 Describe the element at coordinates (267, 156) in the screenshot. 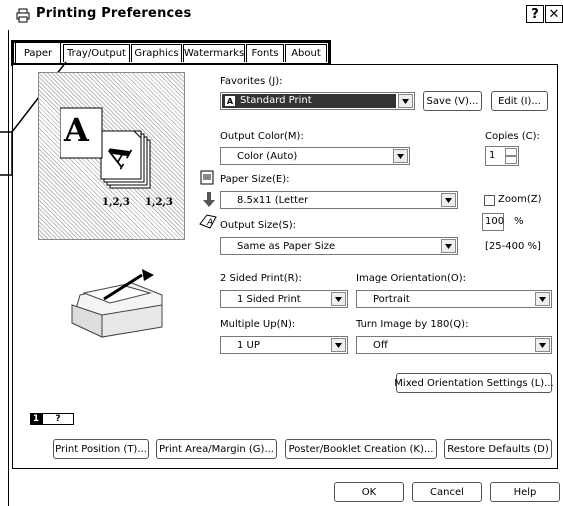

I see `output-color-value: Color (Auto)` at that location.